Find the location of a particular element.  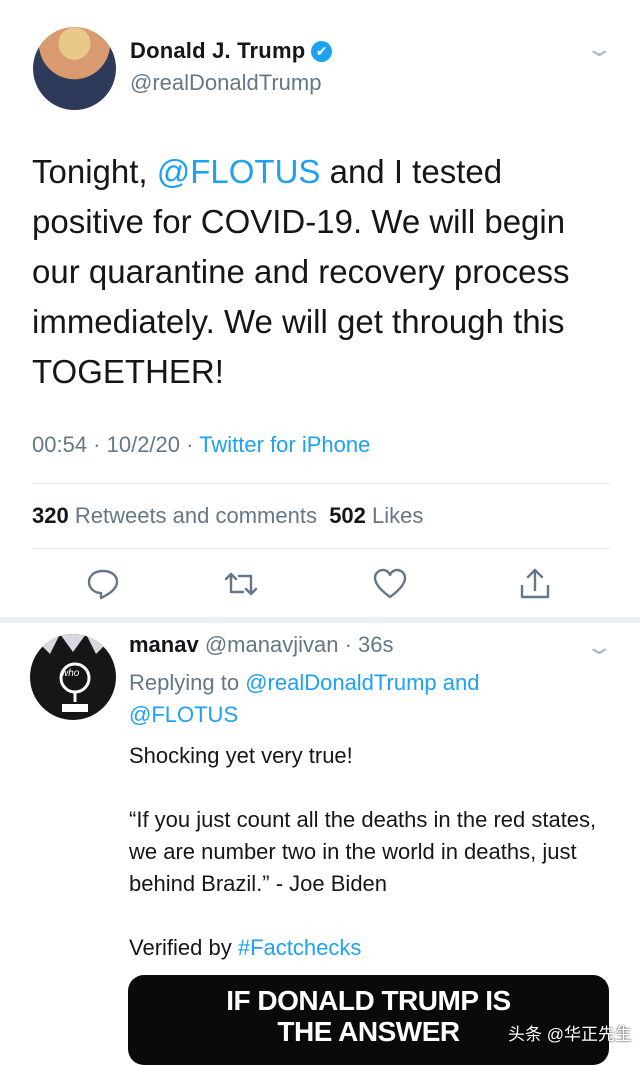

author-name-text: Donald J. Trump is located at coordinates (218, 50).